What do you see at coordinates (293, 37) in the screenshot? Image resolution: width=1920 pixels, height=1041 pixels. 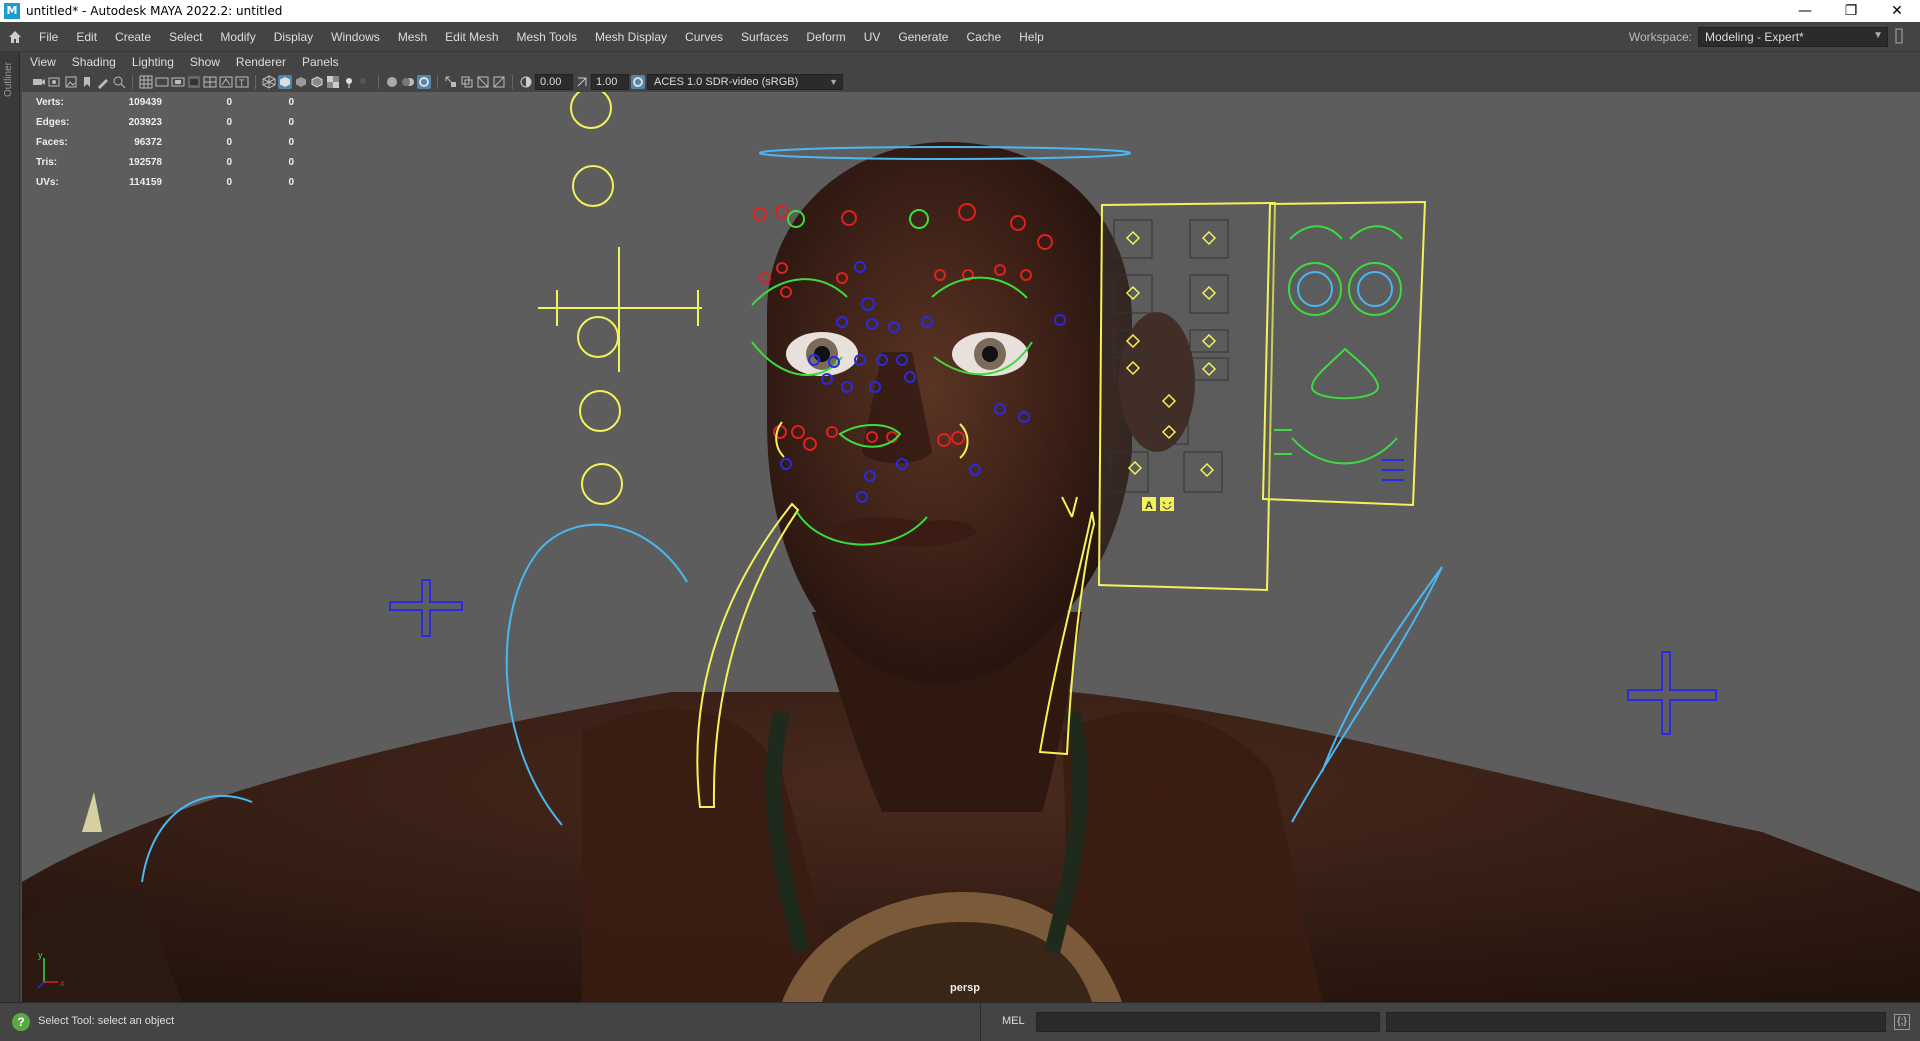 I see `menu-display: Display` at bounding box center [293, 37].